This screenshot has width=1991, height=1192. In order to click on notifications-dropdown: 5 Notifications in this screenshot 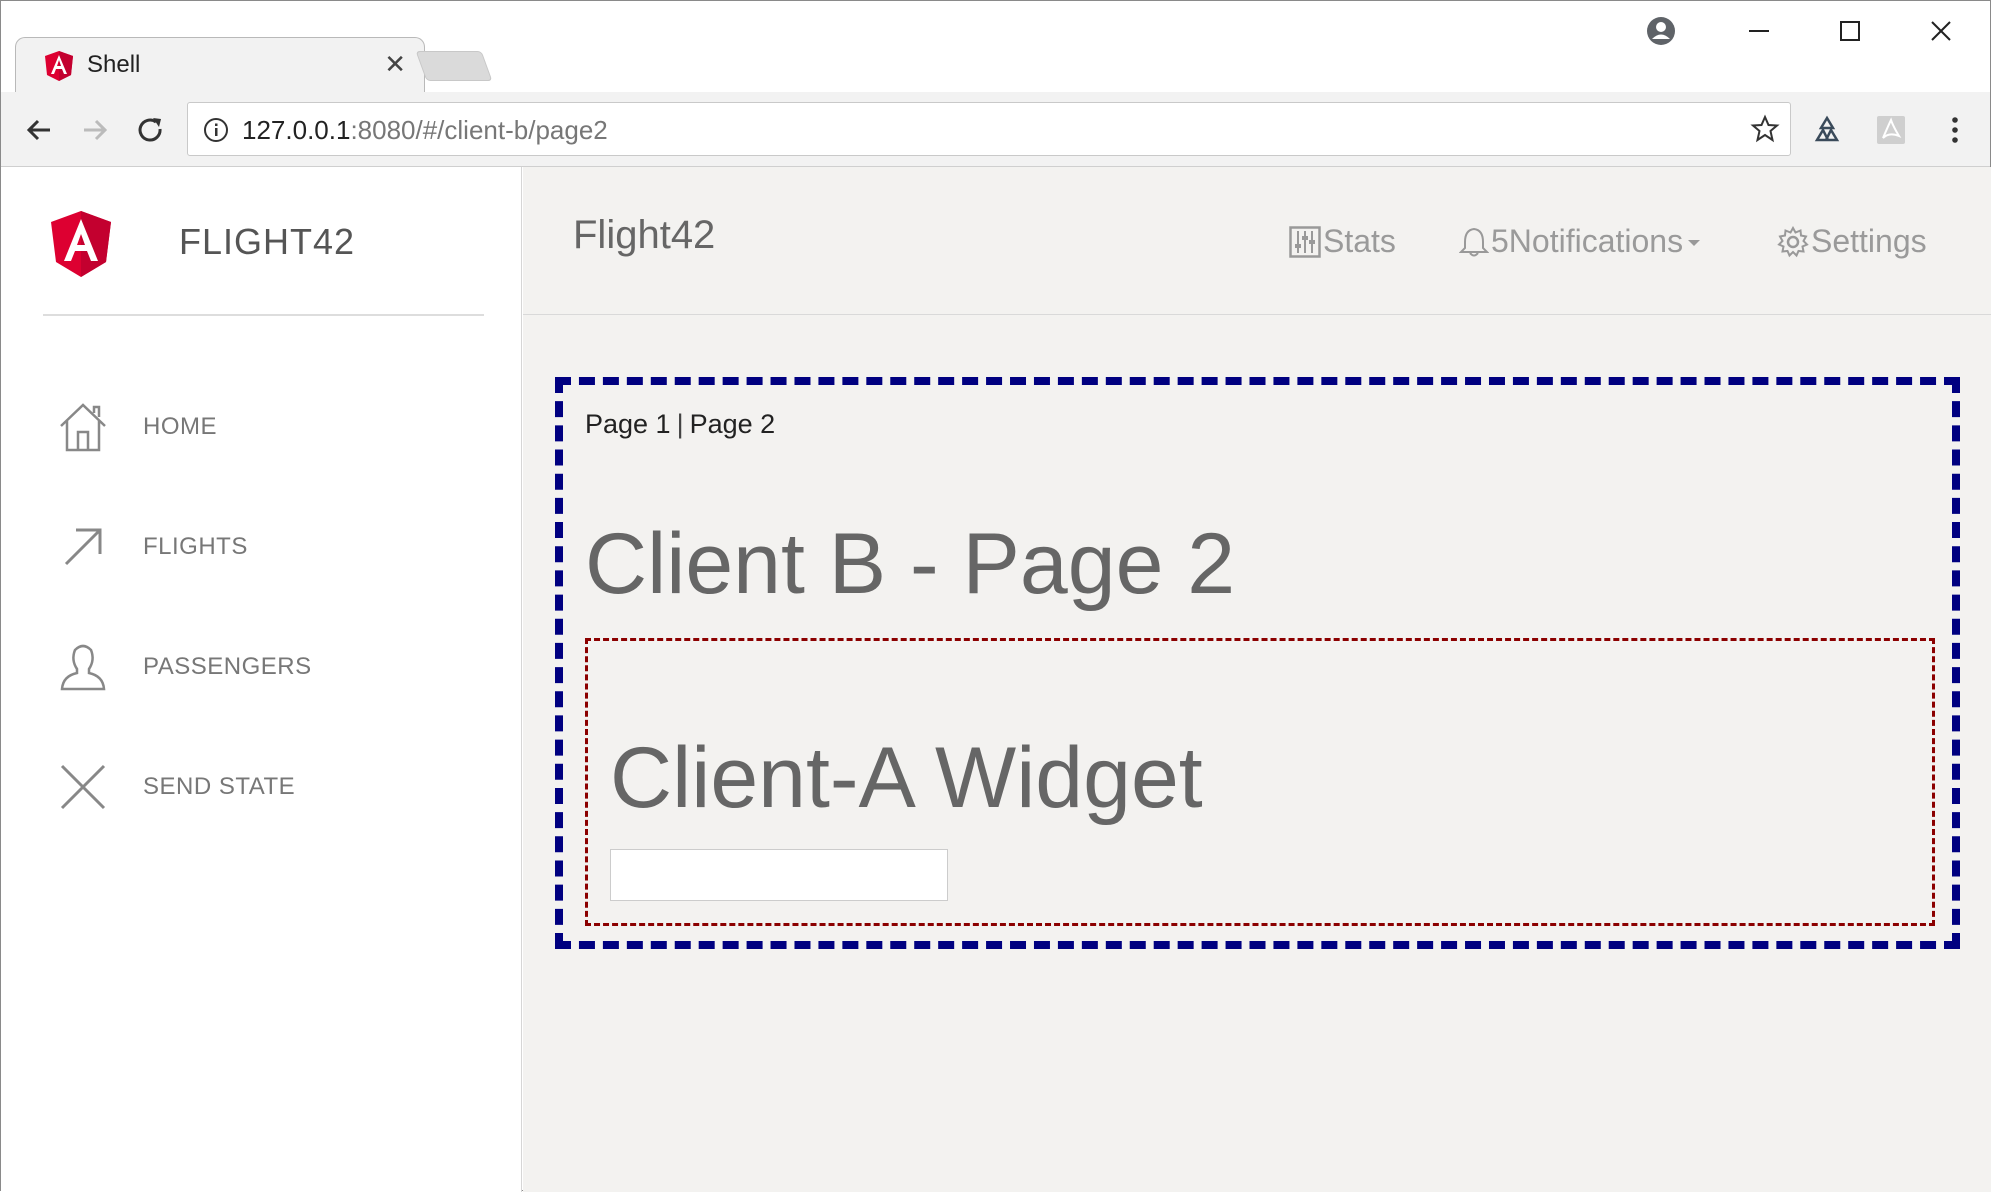, I will do `click(1582, 241)`.